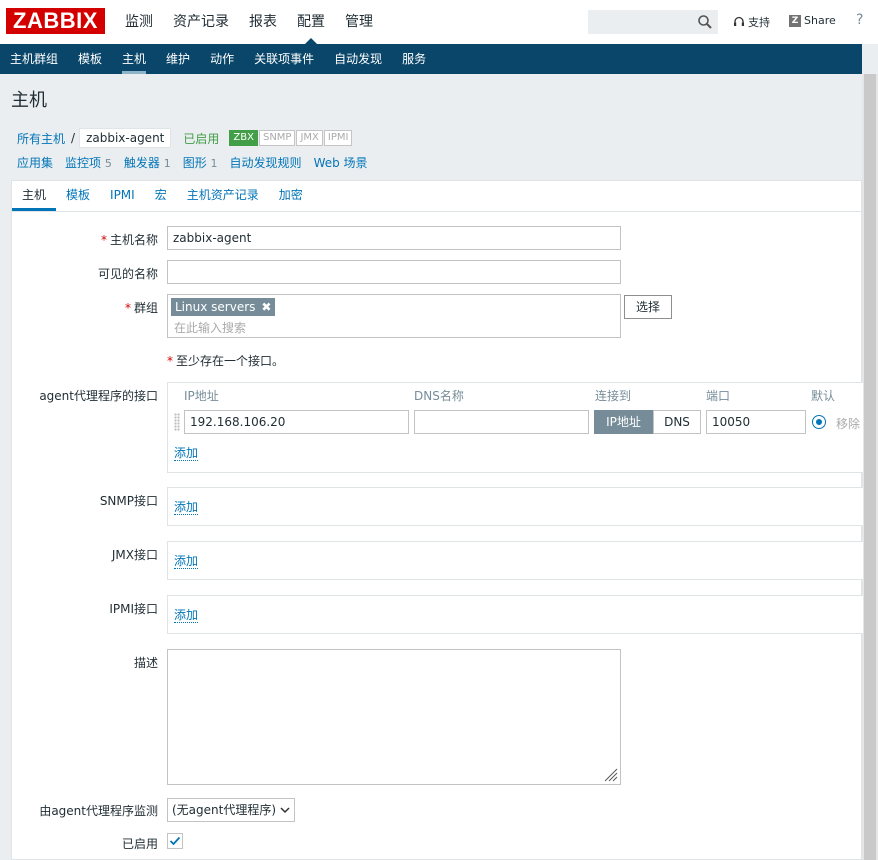  I want to click on help-icon: ?, so click(859, 20).